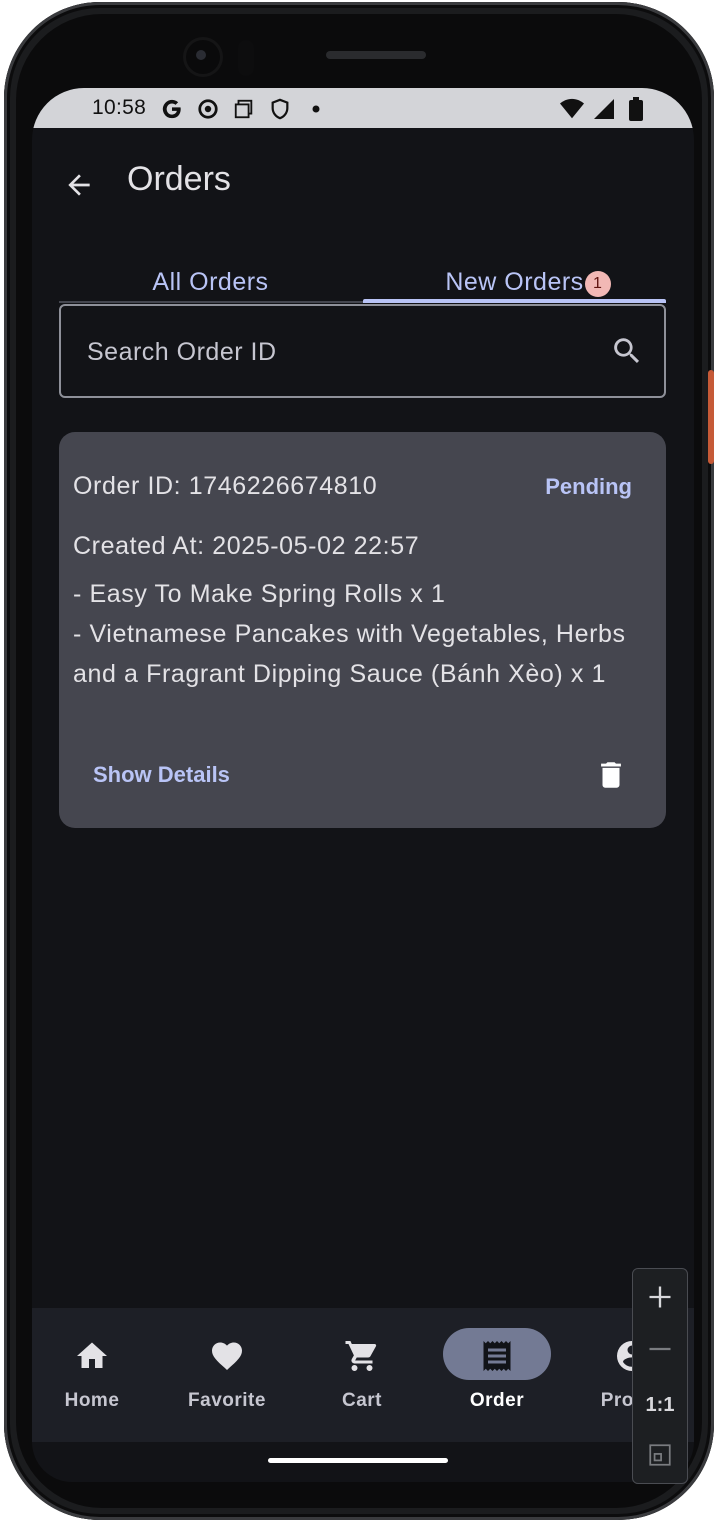 This screenshot has width=721, height=1523. I want to click on order-tabs: All Orders New Orders 1, so click(362, 281).